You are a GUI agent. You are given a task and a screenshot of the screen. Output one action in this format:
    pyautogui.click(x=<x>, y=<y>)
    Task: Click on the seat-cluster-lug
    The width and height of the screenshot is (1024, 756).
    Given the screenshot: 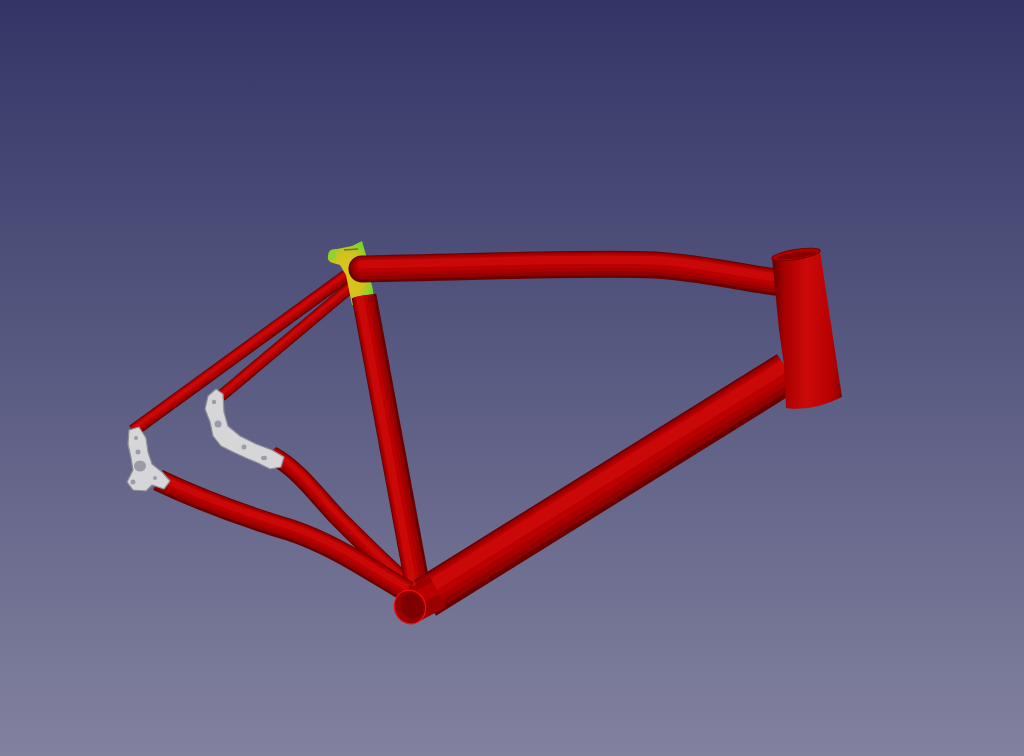 What is the action you would take?
    pyautogui.click(x=350, y=273)
    